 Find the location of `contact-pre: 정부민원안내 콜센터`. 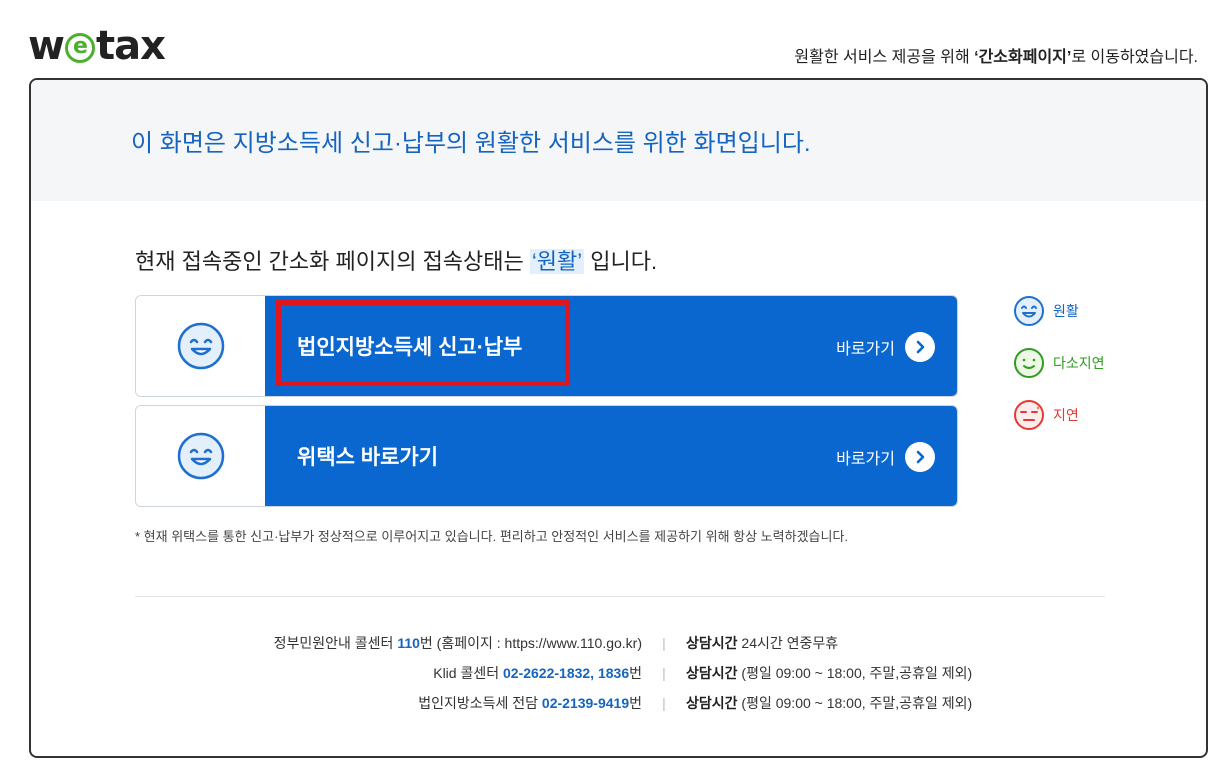

contact-pre: 정부민원안내 콜센터 is located at coordinates (335, 643).